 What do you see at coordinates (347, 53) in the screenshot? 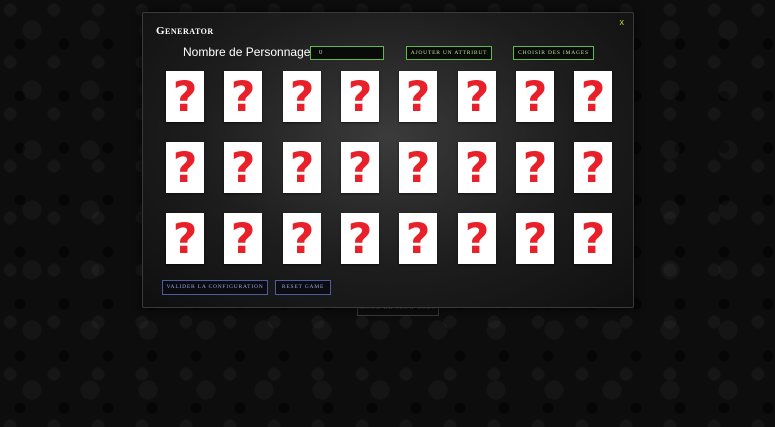
I see `character-count-input` at bounding box center [347, 53].